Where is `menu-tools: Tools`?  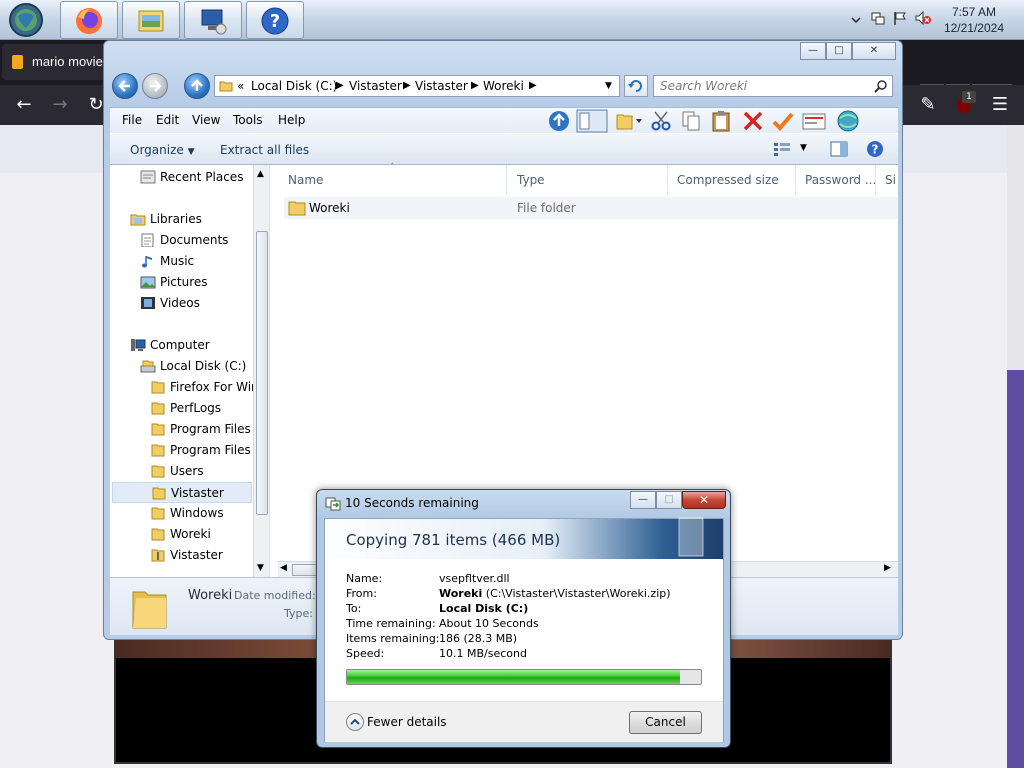
menu-tools: Tools is located at coordinates (248, 120).